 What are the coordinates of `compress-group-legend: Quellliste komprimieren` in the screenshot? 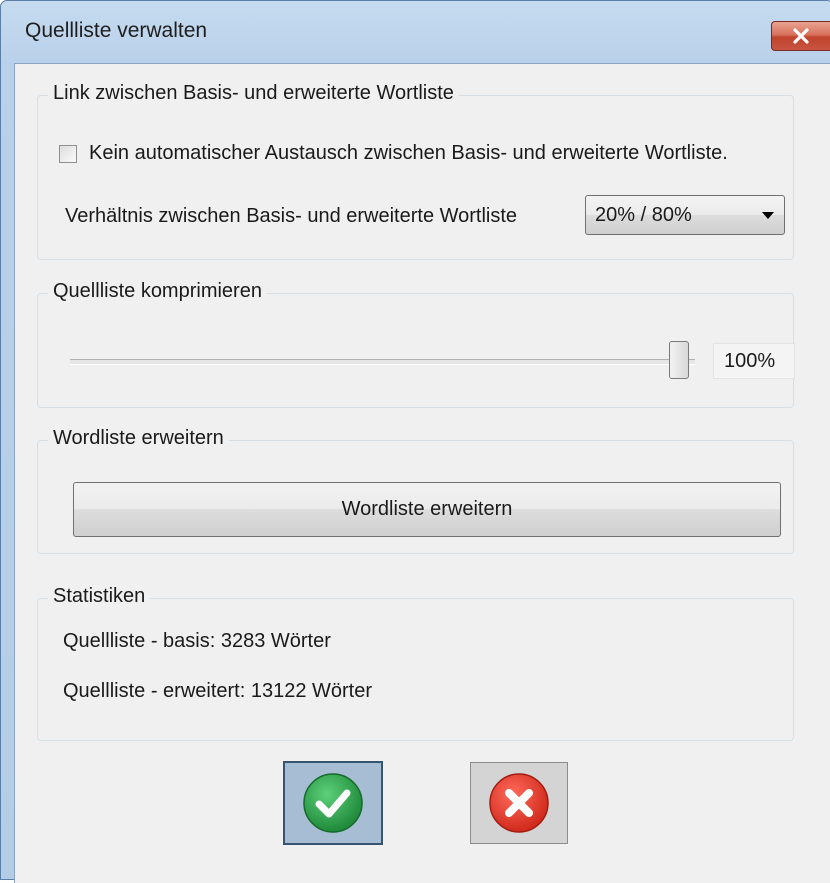 It's located at (157, 291).